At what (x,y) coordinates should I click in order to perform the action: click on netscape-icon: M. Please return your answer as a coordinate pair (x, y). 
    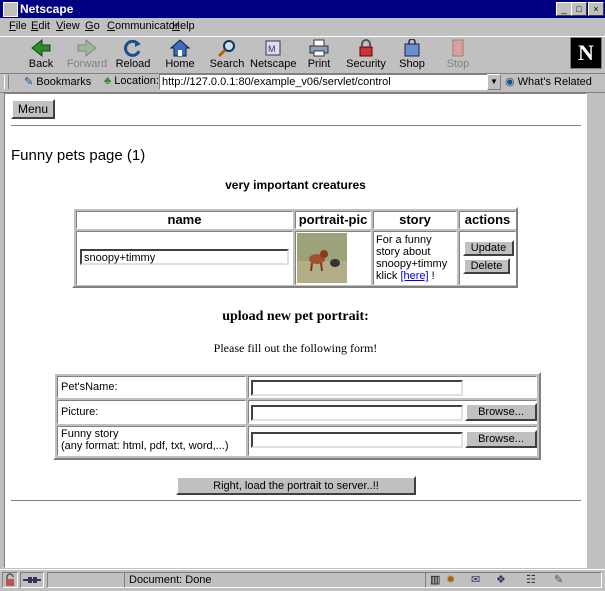
    Looking at the image, I should click on (273, 48).